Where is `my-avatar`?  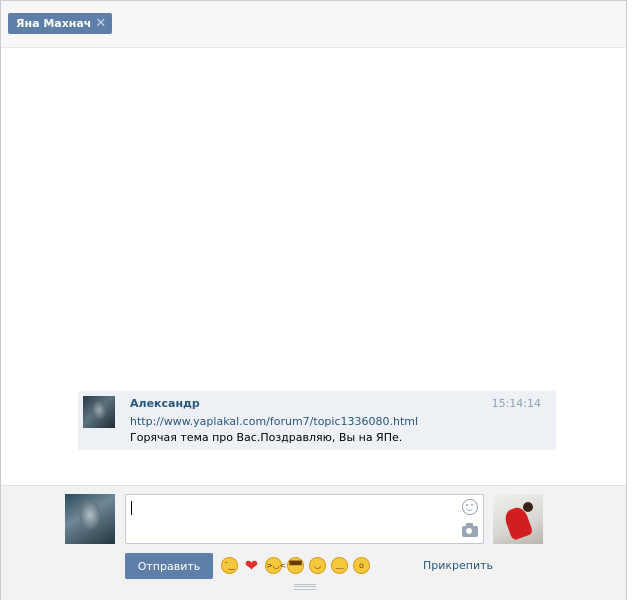
my-avatar is located at coordinates (90, 519).